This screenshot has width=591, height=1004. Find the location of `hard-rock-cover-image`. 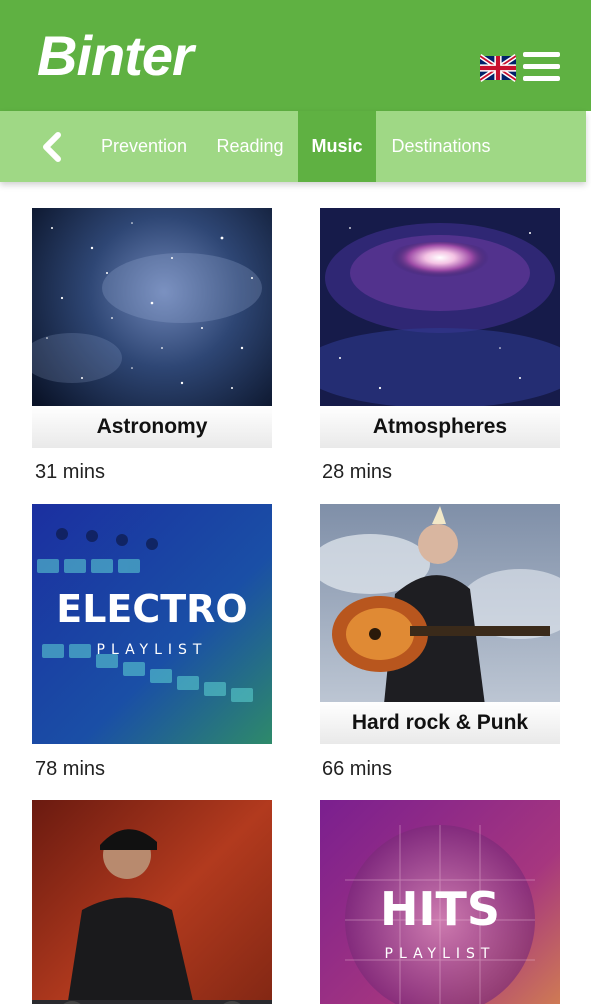

hard-rock-cover-image is located at coordinates (440, 603).